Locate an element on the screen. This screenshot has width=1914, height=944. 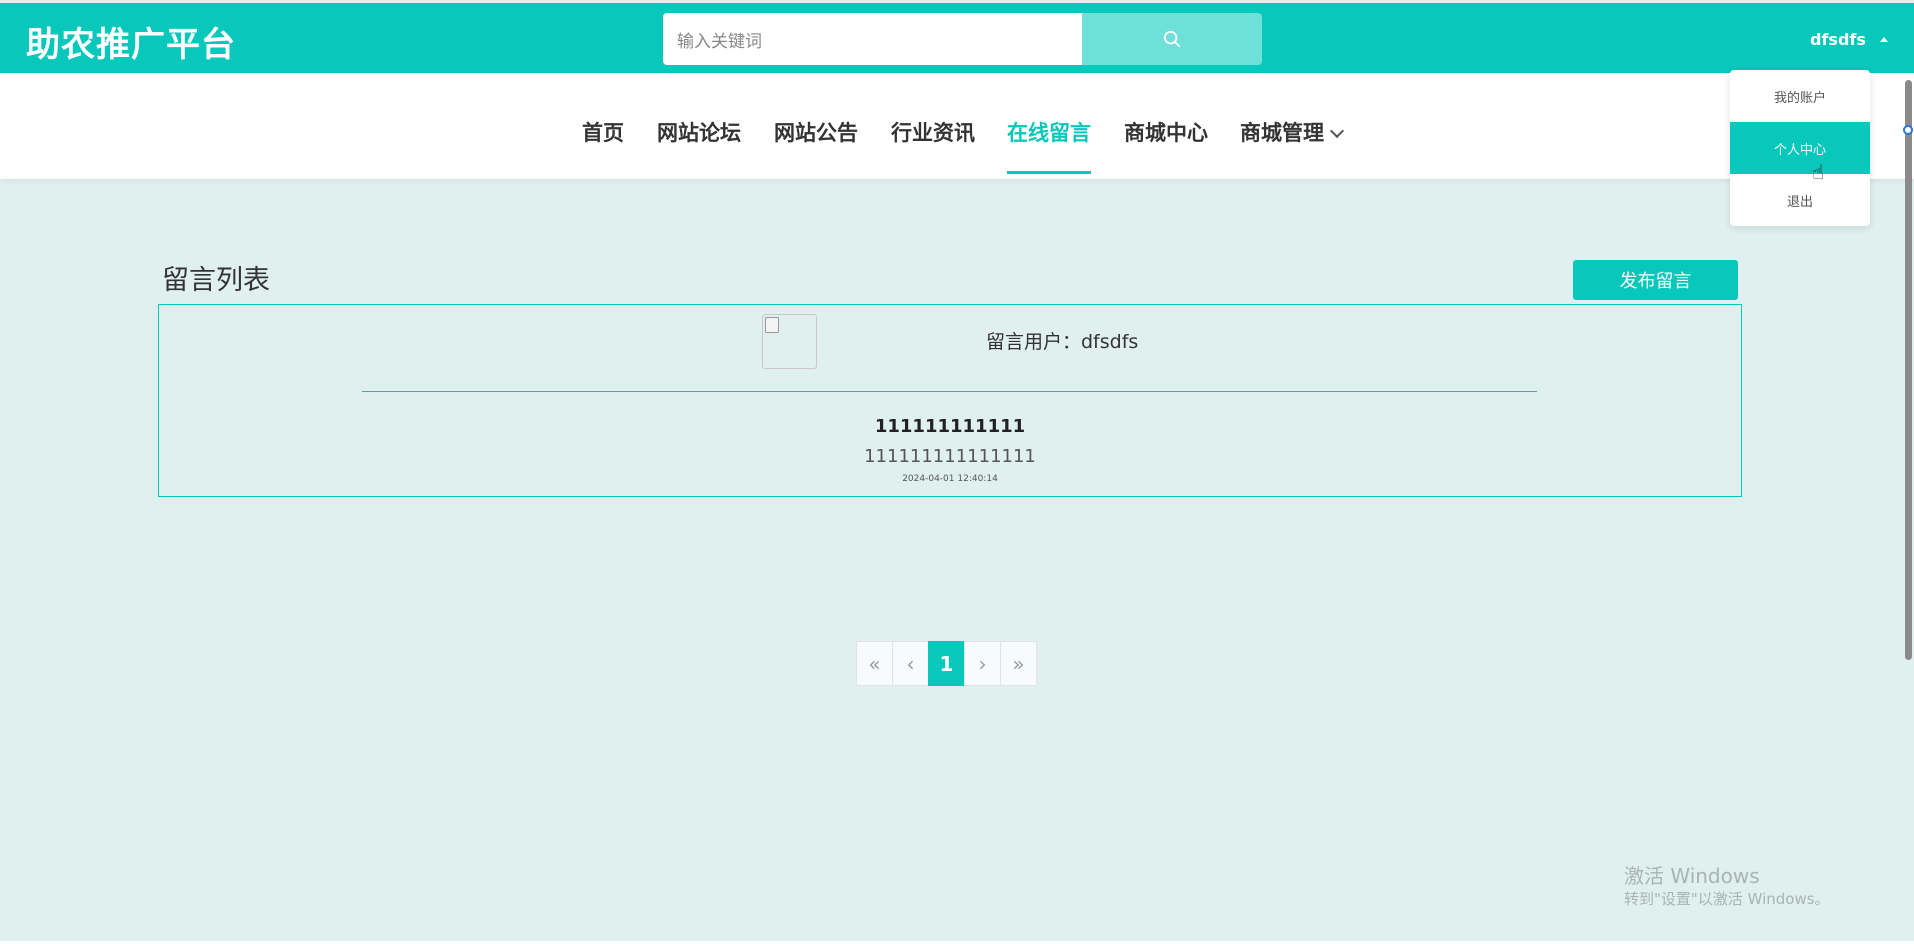
avatar is located at coordinates (789, 341).